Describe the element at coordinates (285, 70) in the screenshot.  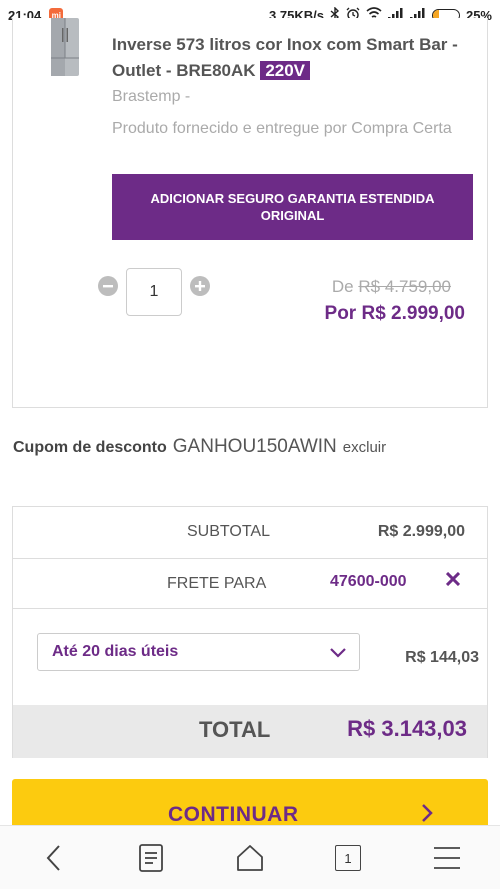
I see `voltage-badge: 220V` at that location.